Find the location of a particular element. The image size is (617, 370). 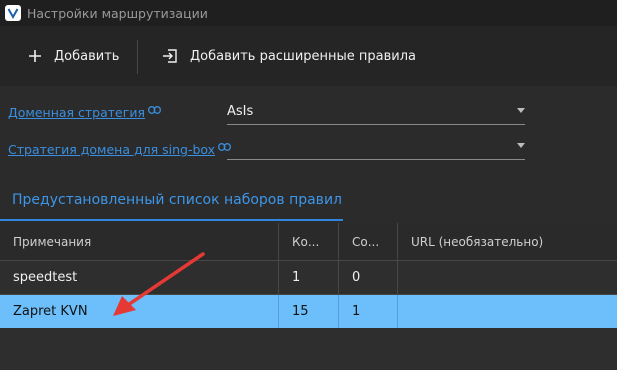

add-button: Добавить is located at coordinates (73, 56).